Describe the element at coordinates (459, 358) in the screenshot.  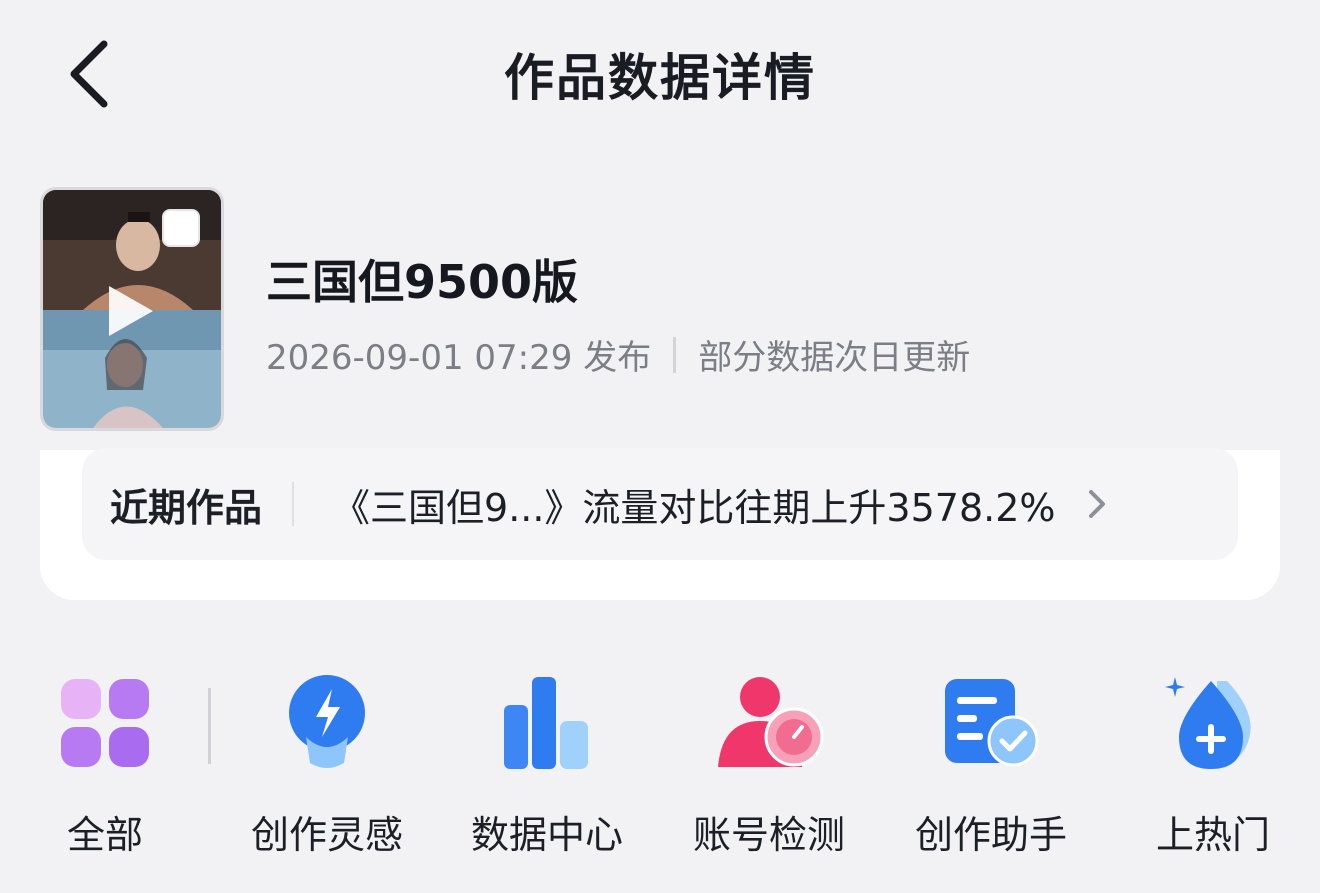
I see `publish-time: 2026-09-01 07:29 发布` at that location.